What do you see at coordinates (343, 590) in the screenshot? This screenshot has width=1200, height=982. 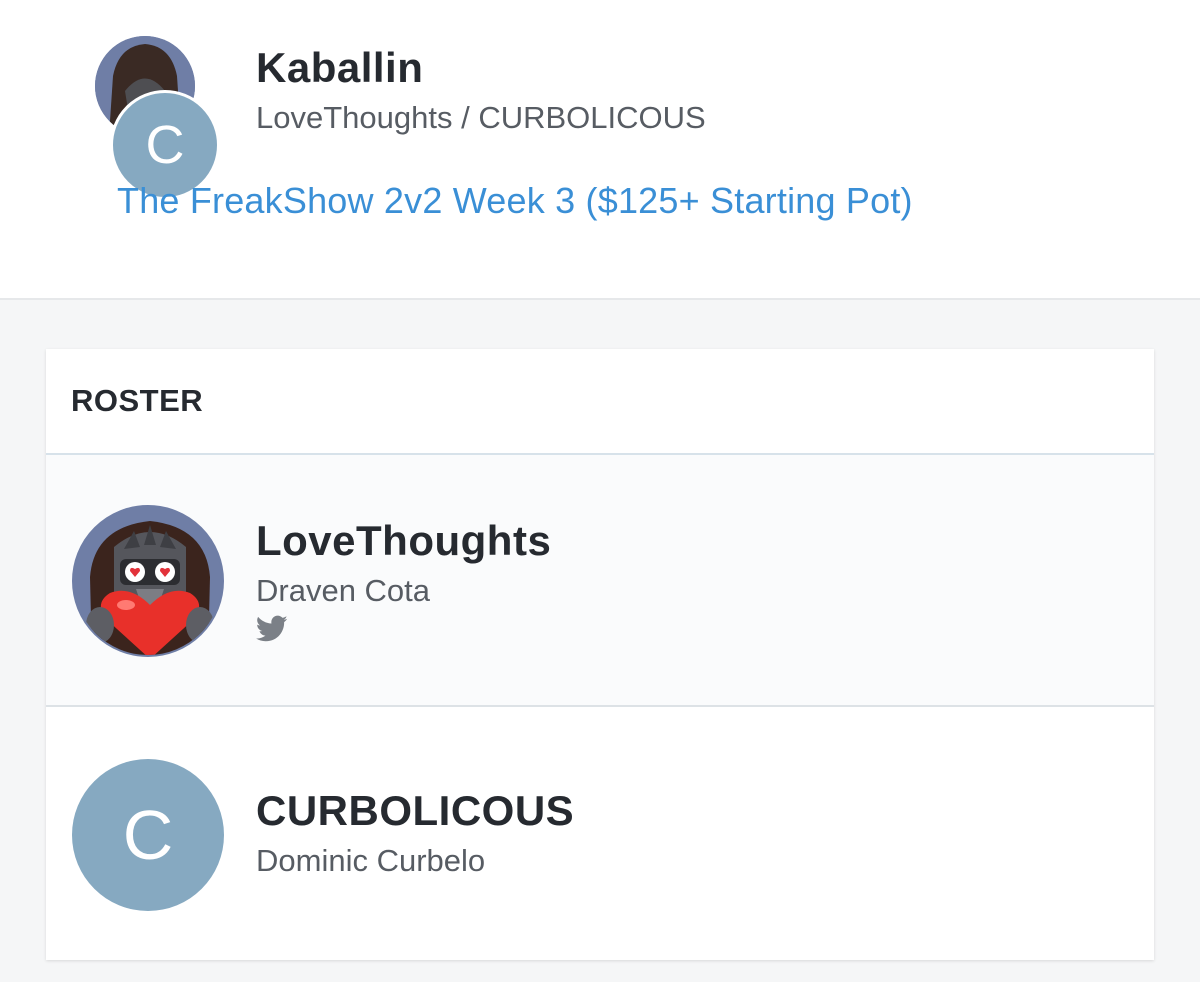 I see `player-real-name: Draven Cota` at bounding box center [343, 590].